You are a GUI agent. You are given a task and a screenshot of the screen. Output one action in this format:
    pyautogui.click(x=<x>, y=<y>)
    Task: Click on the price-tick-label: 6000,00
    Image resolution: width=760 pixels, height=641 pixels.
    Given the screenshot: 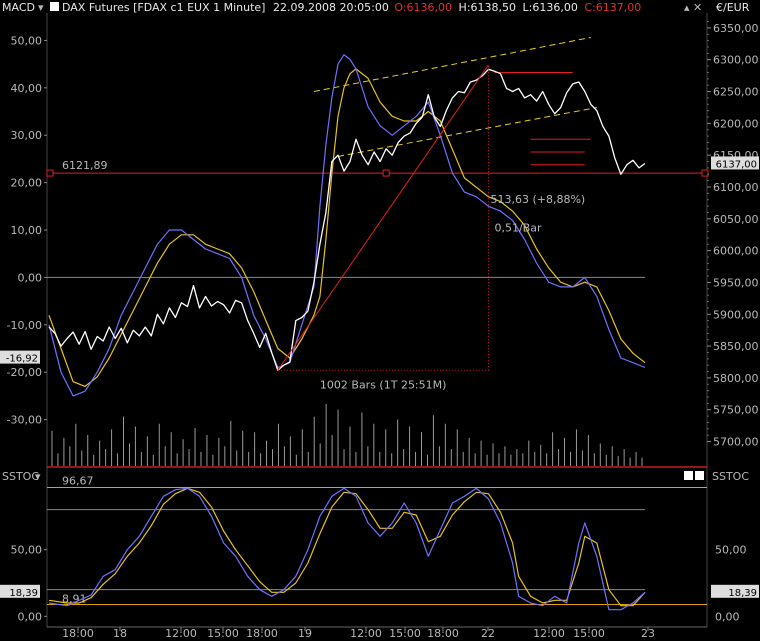 What is the action you would take?
    pyautogui.click(x=736, y=251)
    